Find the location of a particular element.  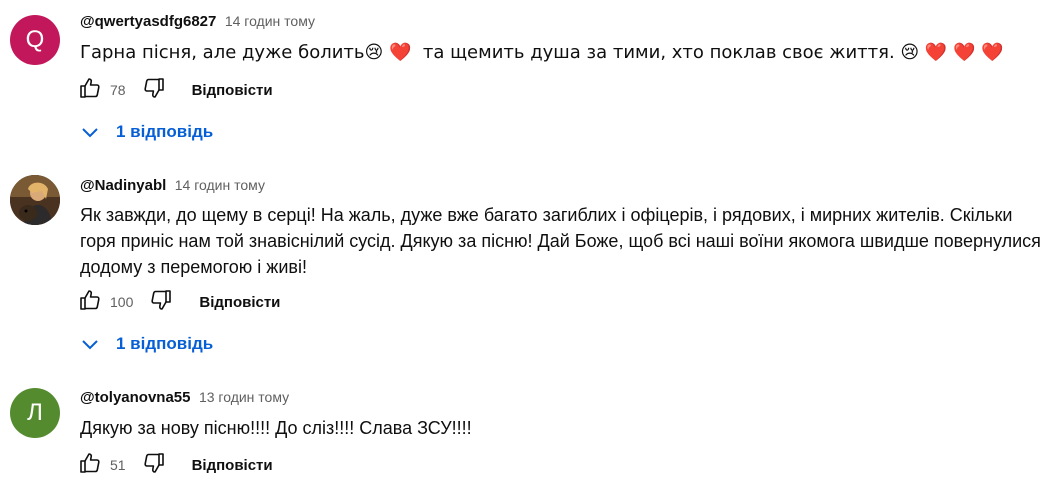

comment-actions: 51 Відповісти is located at coordinates (174, 465).